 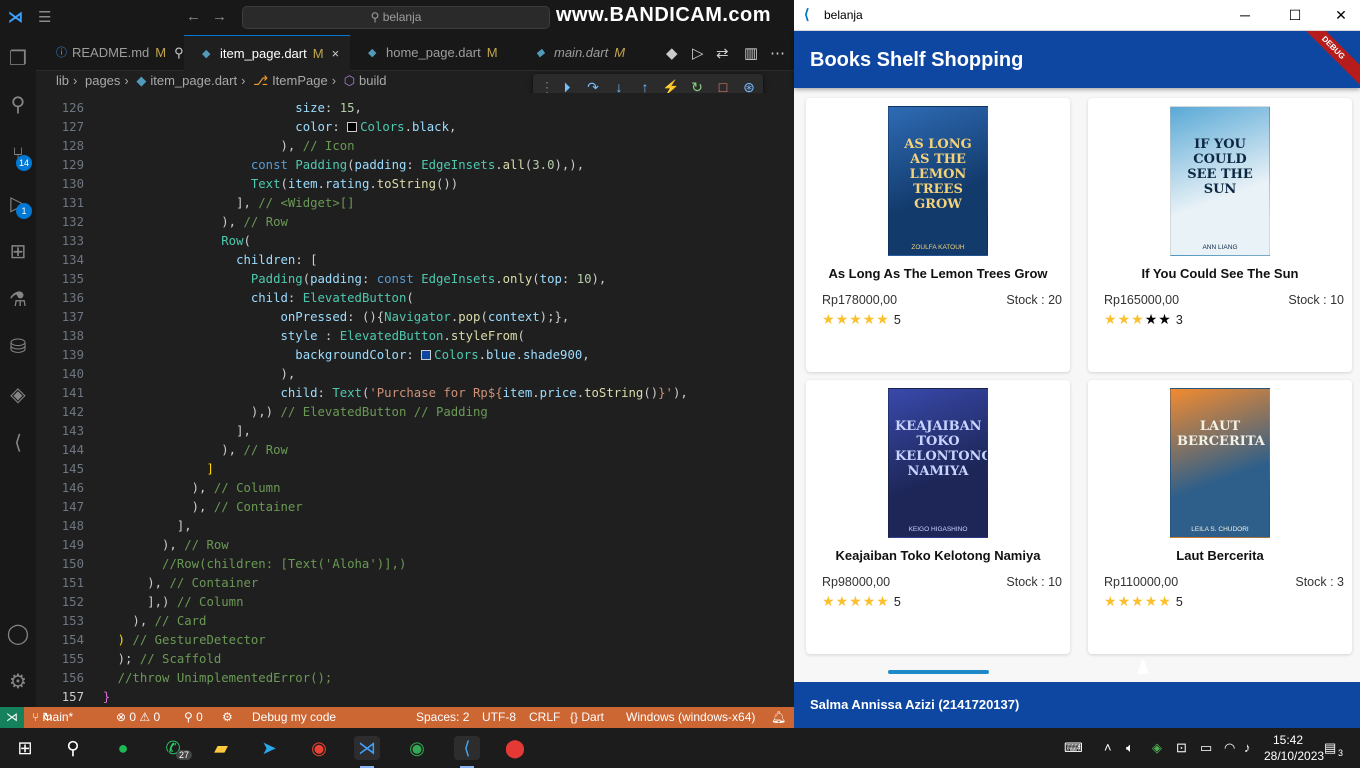 I want to click on close-tab-icon: ×, so click(x=336, y=53).